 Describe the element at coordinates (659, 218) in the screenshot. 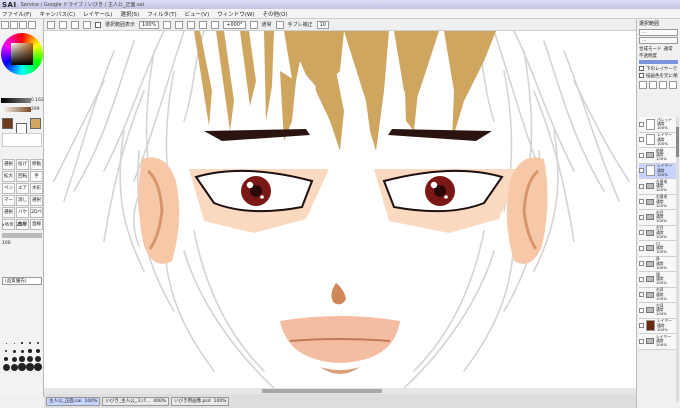

I see `layer-row: 右目 通常 100%` at that location.